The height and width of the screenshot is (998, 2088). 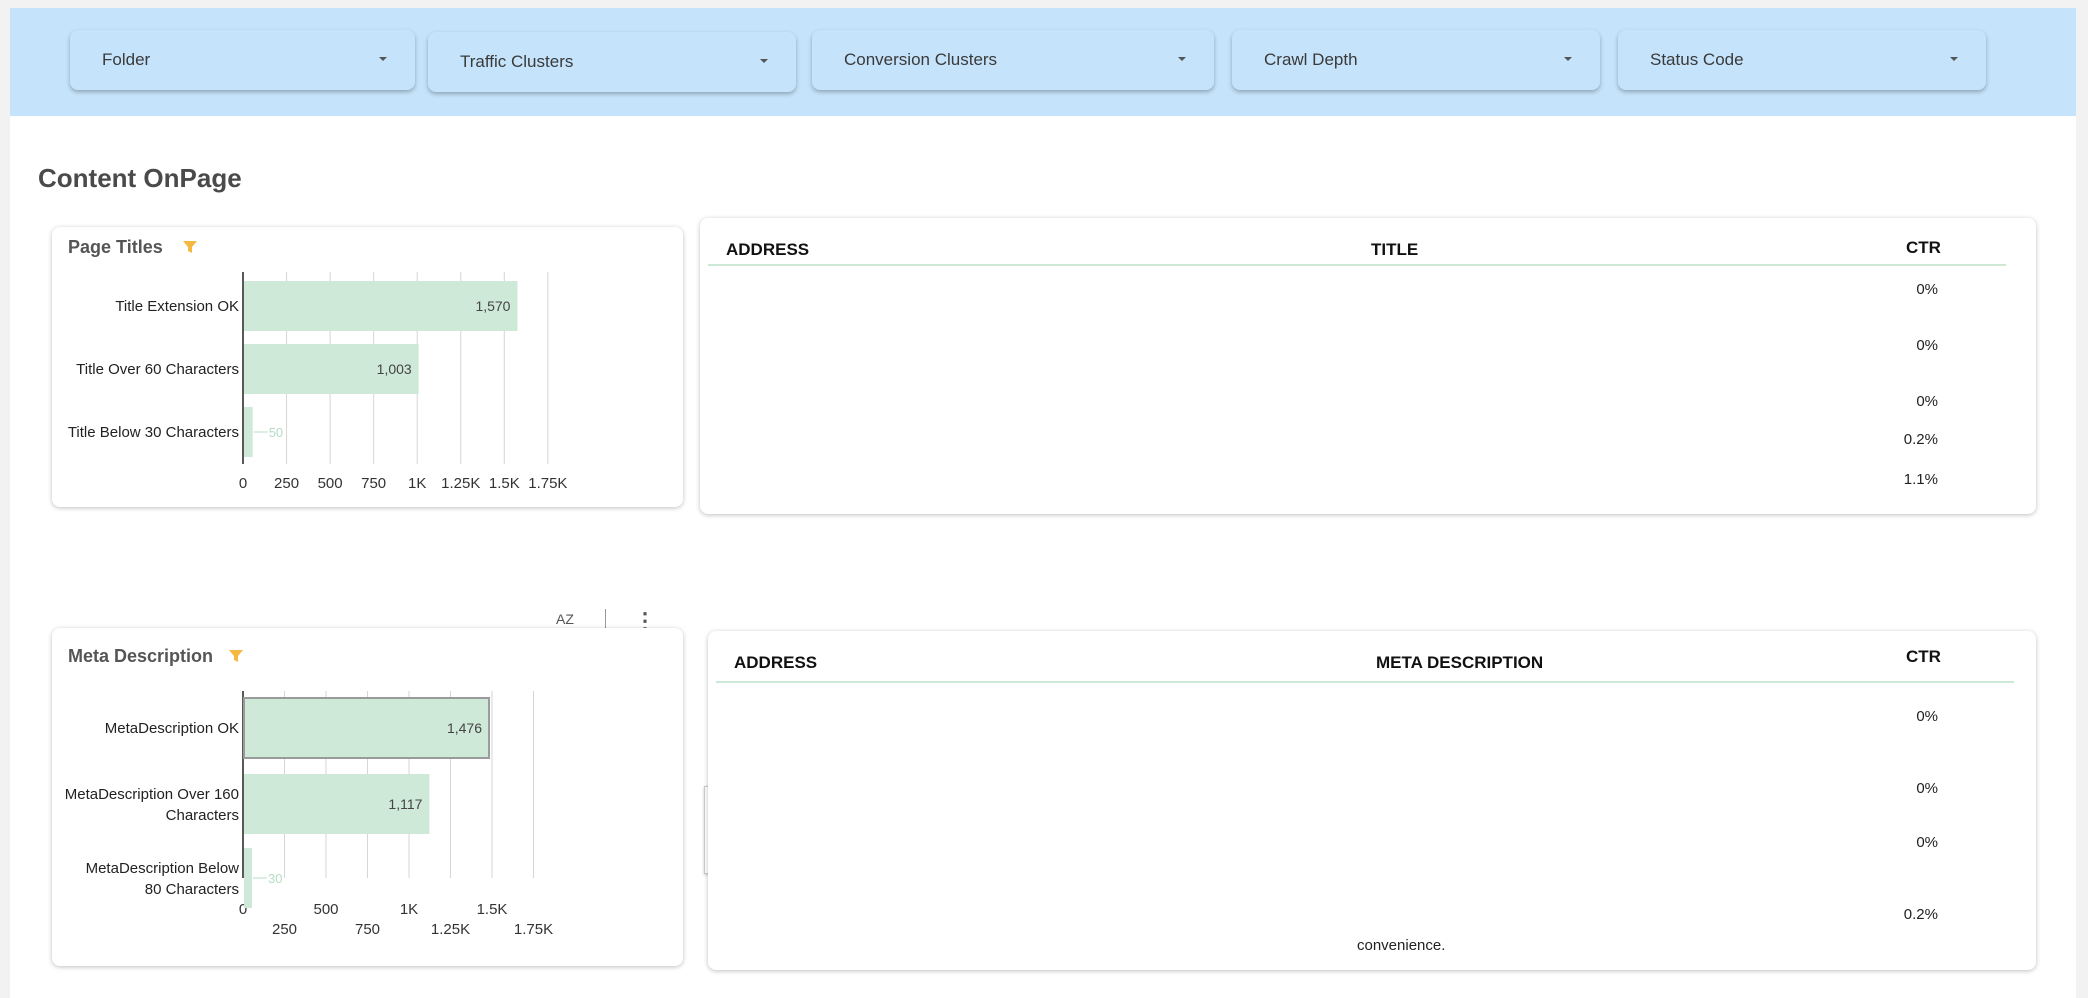 I want to click on title-column-header: TITLE, so click(x=1394, y=250).